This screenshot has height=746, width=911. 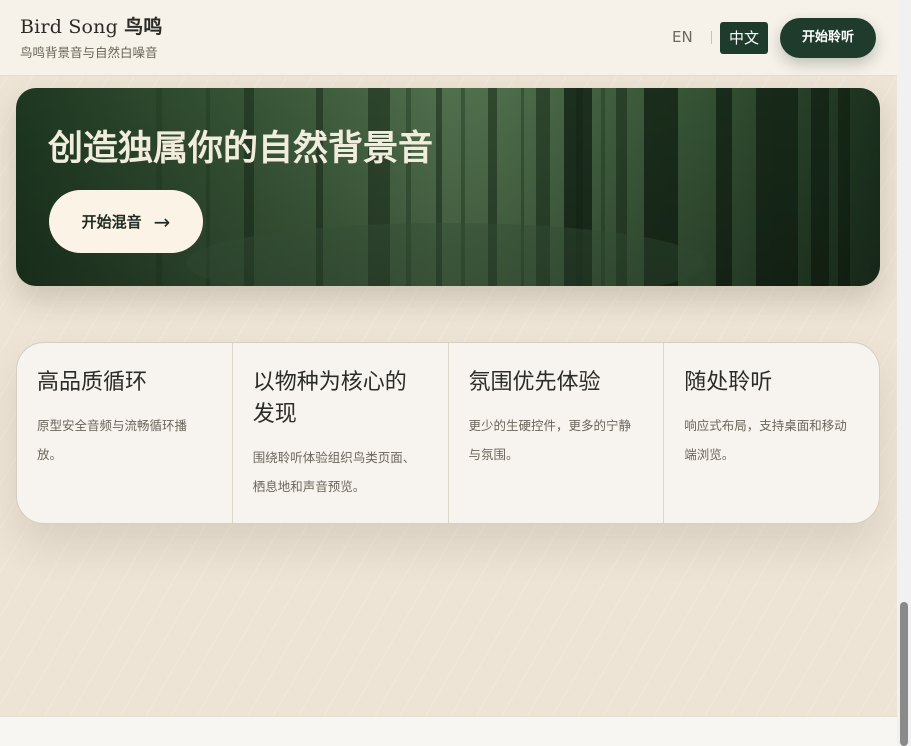 What do you see at coordinates (69, 27) in the screenshot?
I see `brand-name: Bird Song` at bounding box center [69, 27].